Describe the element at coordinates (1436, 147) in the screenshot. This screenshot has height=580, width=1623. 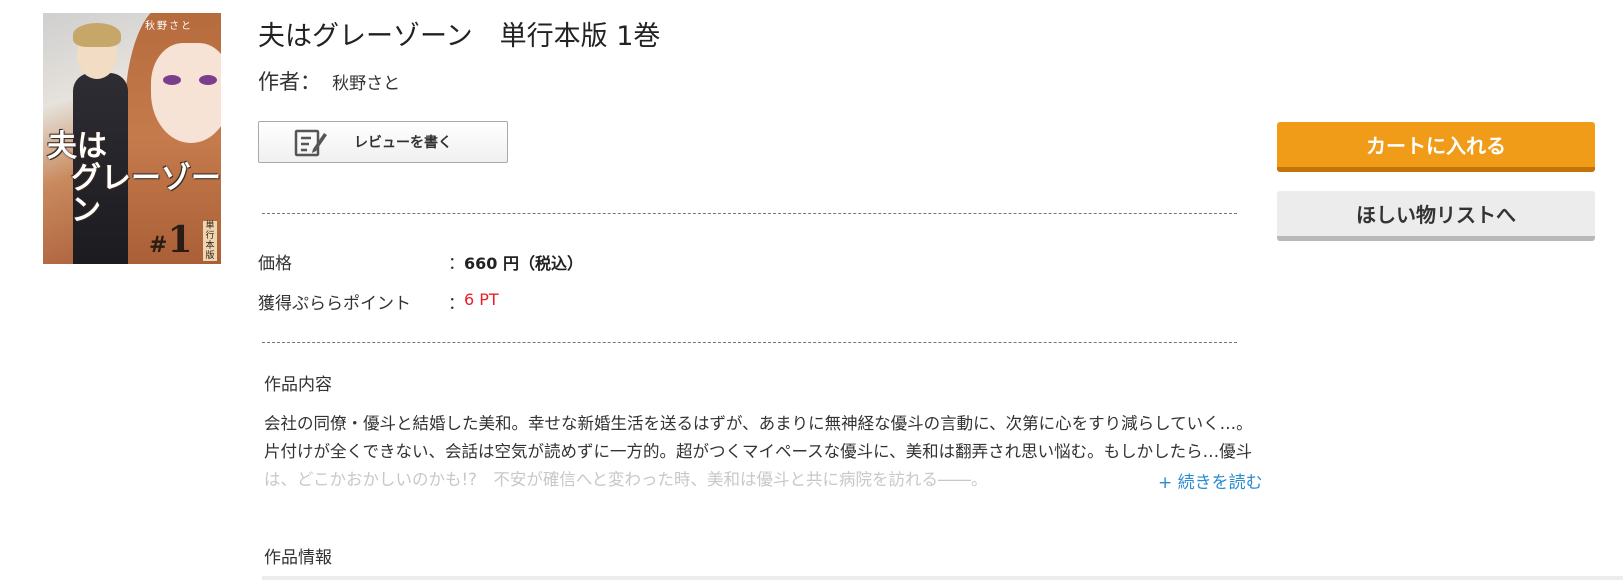
I see `add-to-cart-button: カートに入れる` at that location.